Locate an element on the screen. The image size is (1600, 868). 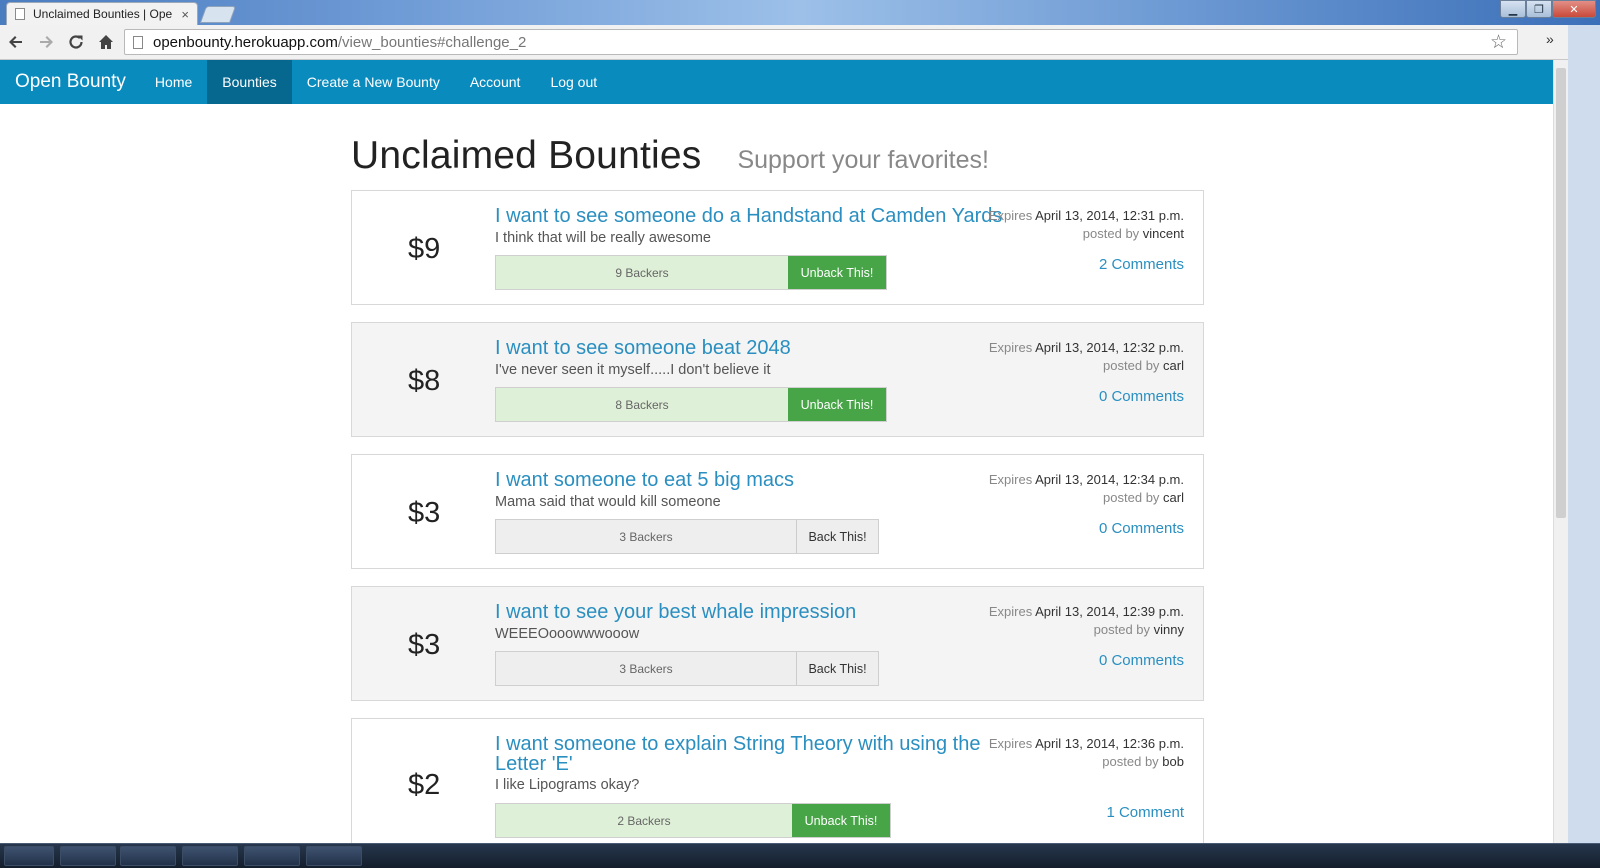
back-arrow-icon is located at coordinates (16, 42).